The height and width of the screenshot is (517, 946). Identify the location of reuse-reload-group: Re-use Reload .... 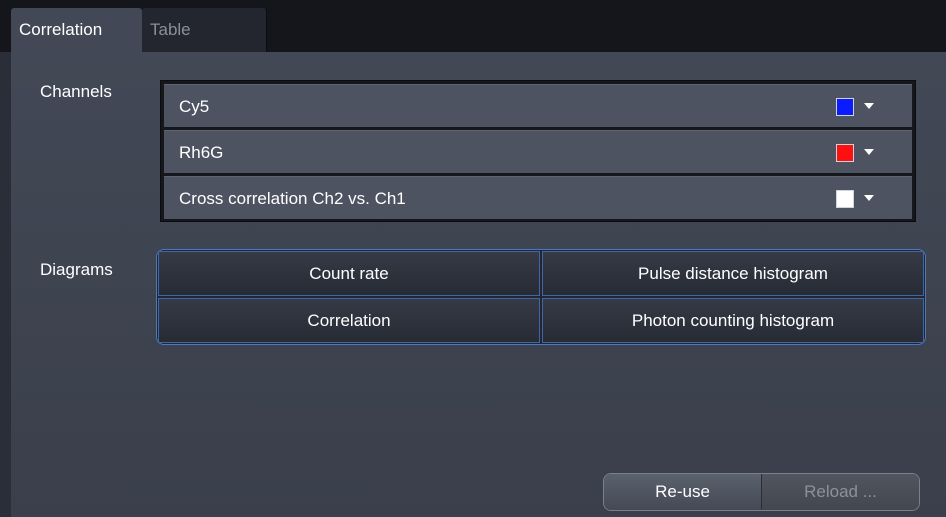
(761, 492).